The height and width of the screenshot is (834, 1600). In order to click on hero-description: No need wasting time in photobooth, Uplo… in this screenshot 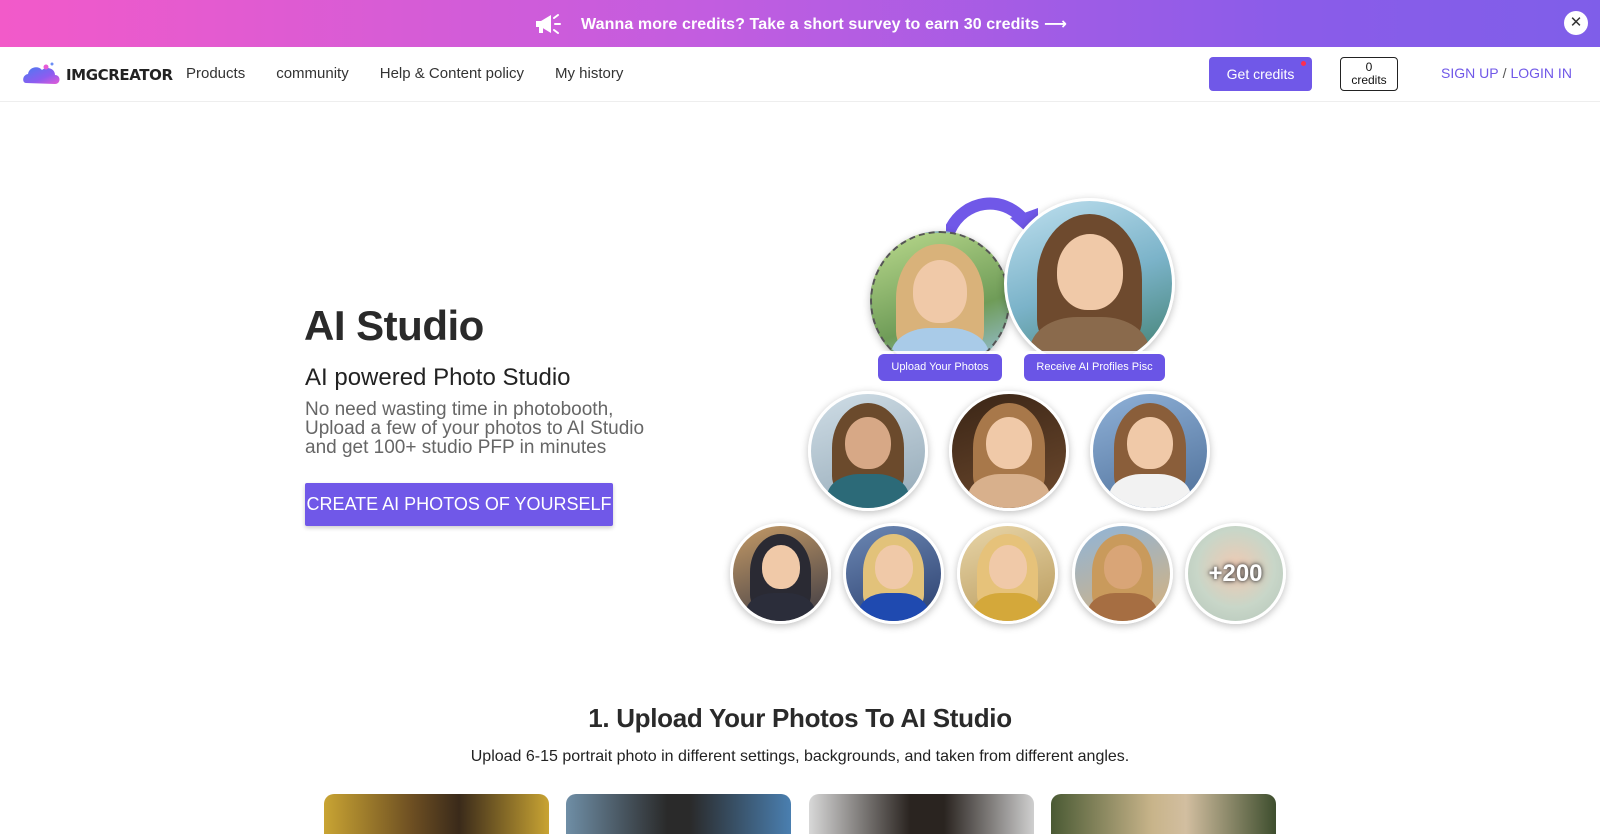, I will do `click(515, 428)`.